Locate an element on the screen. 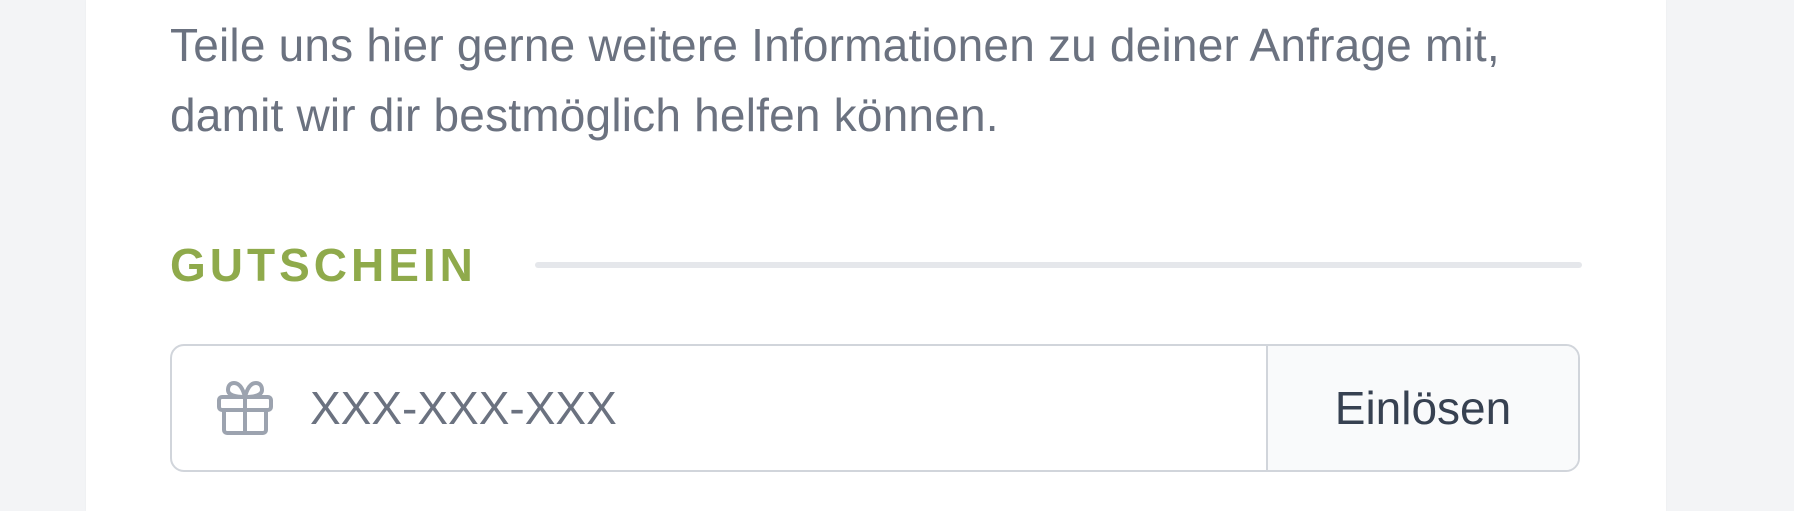 Image resolution: width=1794 pixels, height=511 pixels. voucher-section-heading: GUTSCHEIN is located at coordinates (876, 265).